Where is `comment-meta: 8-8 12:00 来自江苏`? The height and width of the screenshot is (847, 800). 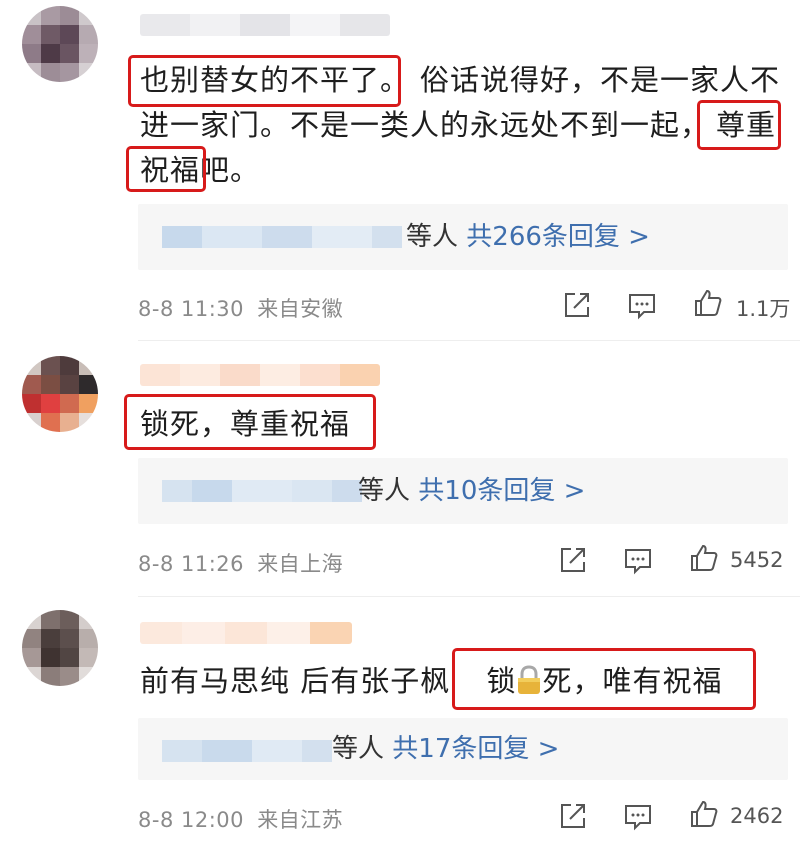
comment-meta: 8-8 12:00 来自江苏 is located at coordinates (240, 819).